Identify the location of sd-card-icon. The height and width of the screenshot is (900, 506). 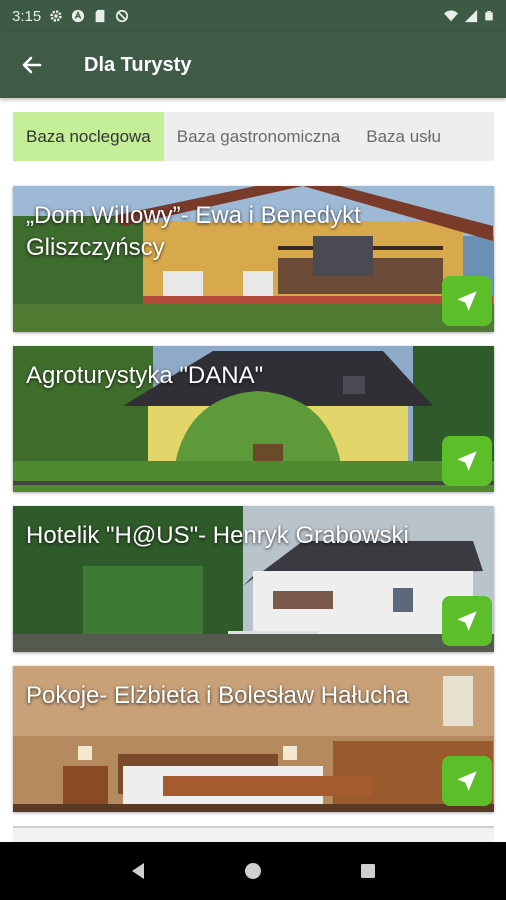
(100, 16).